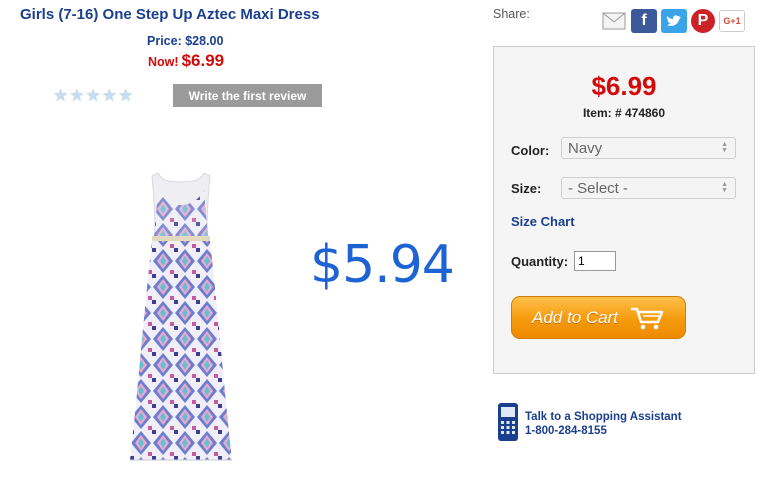 The image size is (759, 492). I want to click on quantity-input, so click(595, 261).